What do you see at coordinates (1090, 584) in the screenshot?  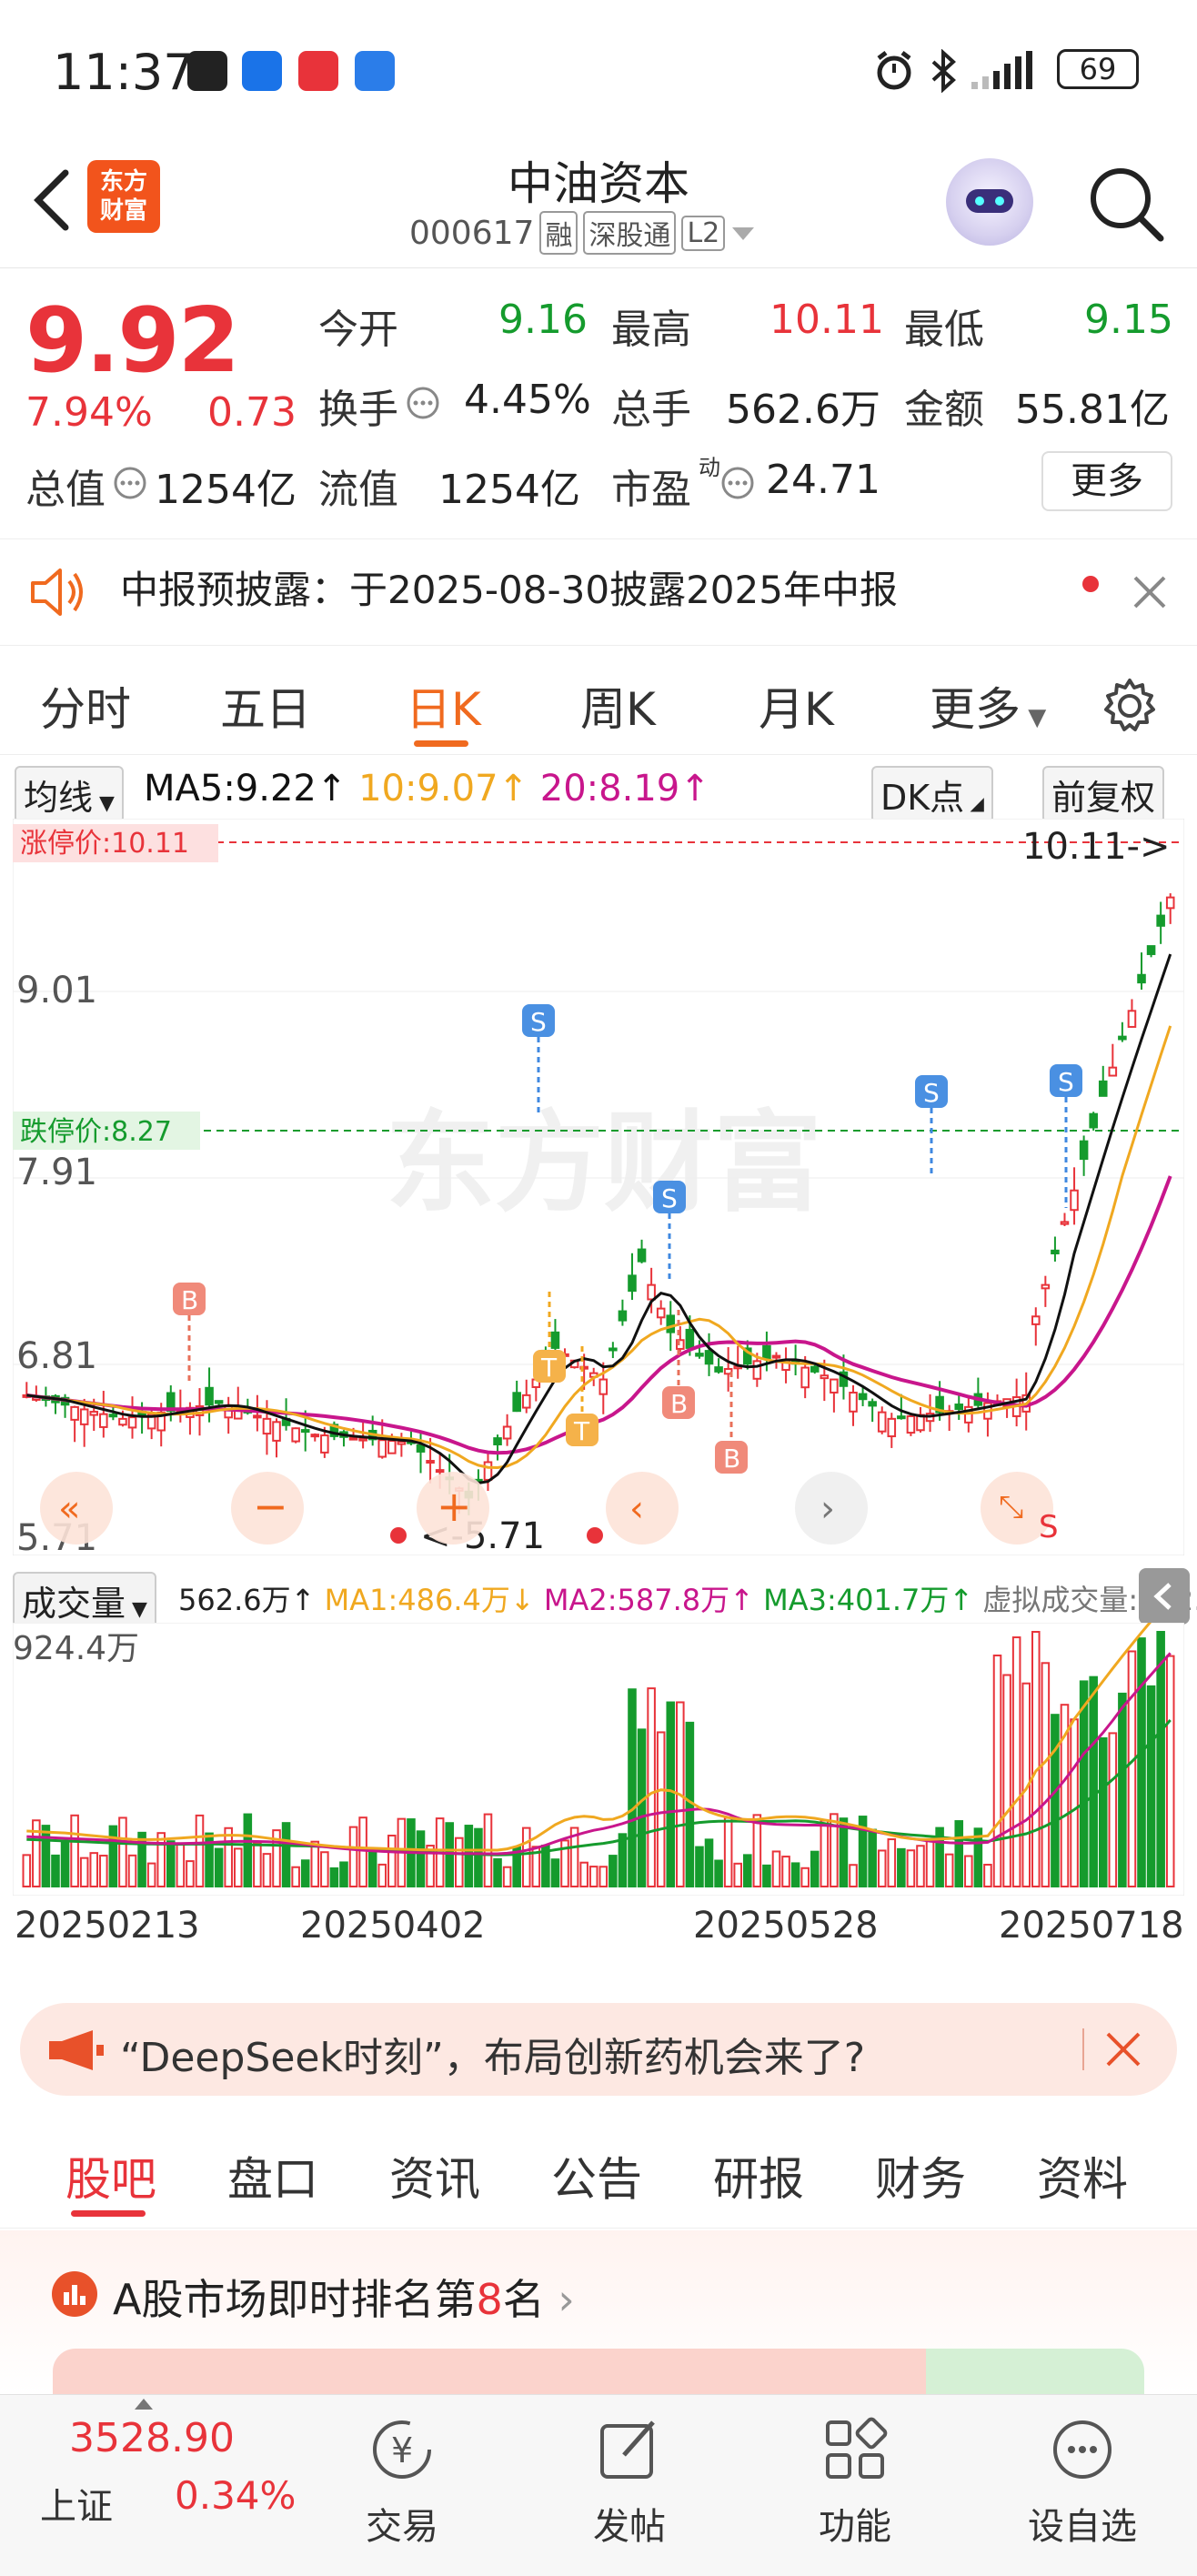 I see `unread-dot` at bounding box center [1090, 584].